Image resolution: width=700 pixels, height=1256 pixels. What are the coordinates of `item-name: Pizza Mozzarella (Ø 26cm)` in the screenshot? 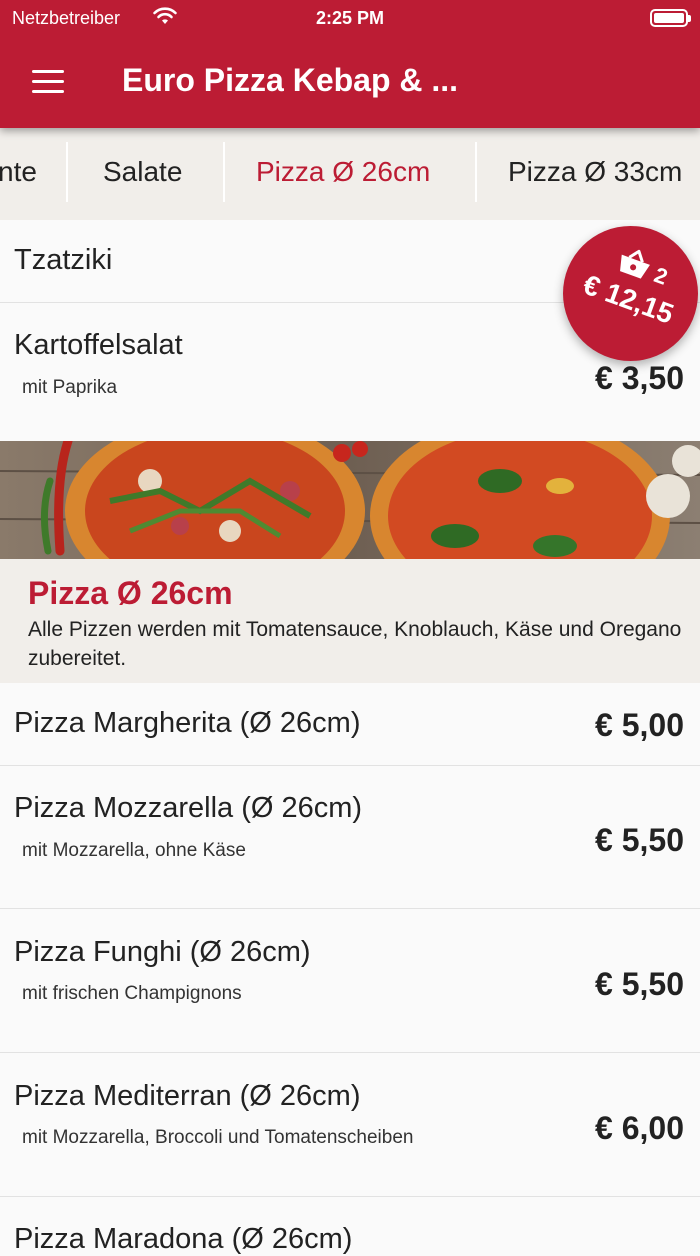 It's located at (188, 808).